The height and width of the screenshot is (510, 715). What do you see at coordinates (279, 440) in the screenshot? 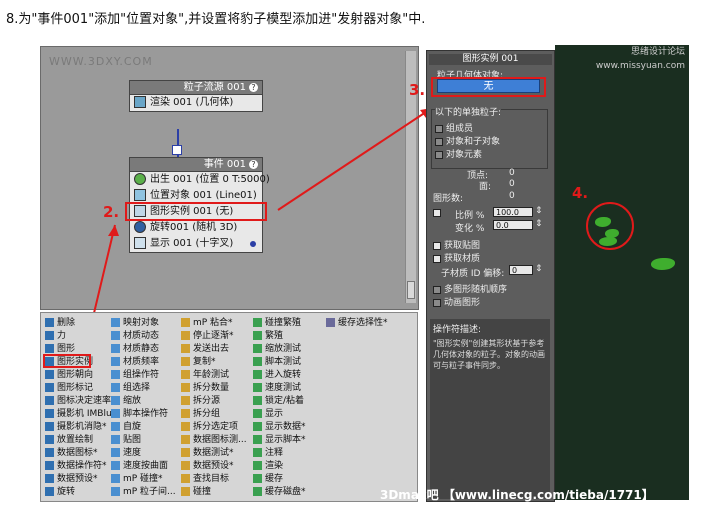
I see `depot-item: 显示脚本*` at bounding box center [279, 440].